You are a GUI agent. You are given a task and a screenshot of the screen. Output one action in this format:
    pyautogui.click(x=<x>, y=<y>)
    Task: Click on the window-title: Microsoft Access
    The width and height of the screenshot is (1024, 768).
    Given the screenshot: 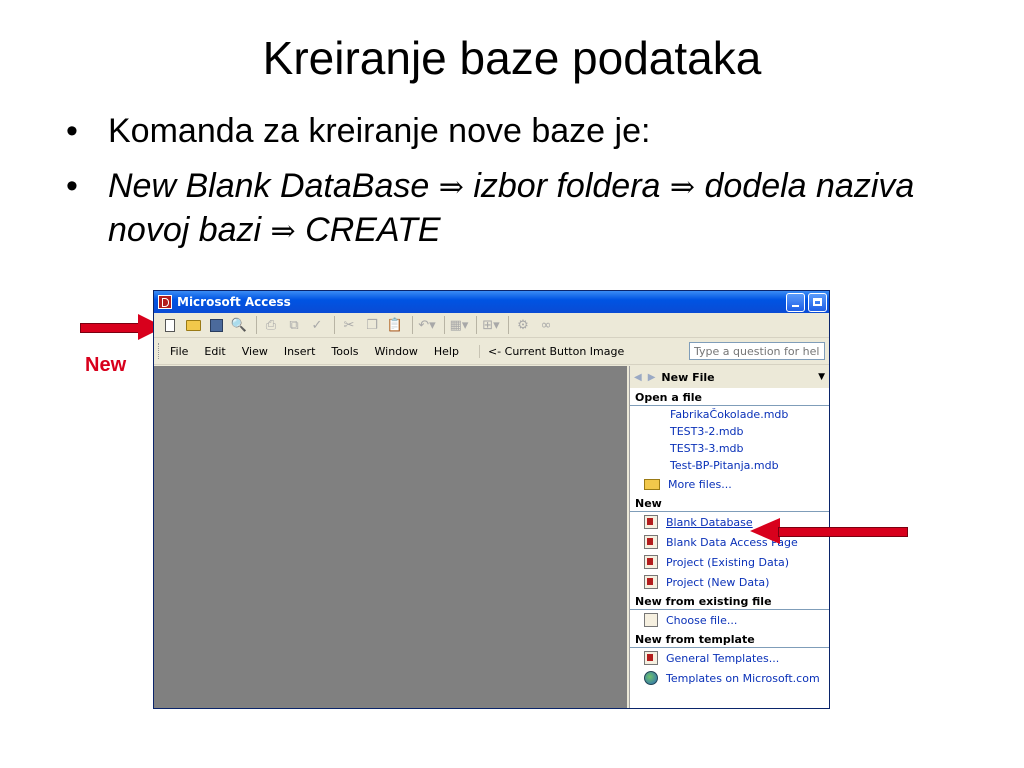 What is the action you would take?
    pyautogui.click(x=234, y=302)
    